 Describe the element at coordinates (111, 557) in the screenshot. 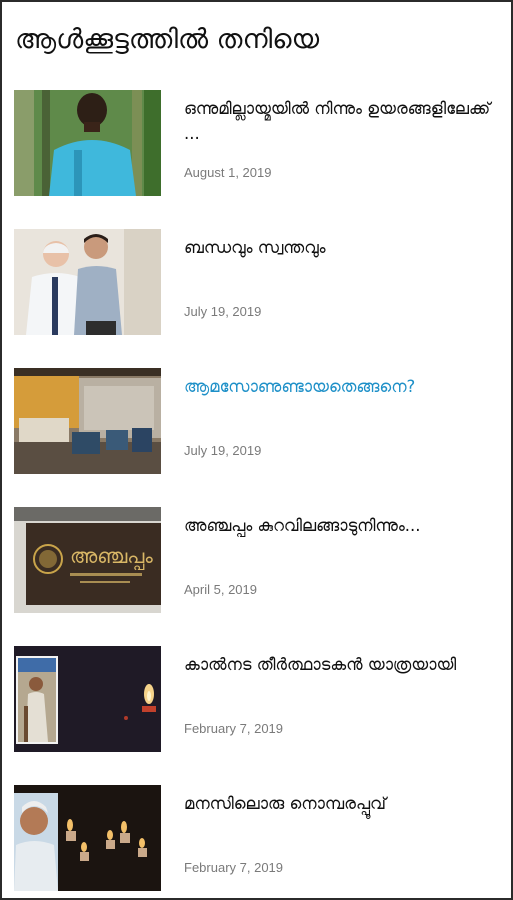

I see `svg-text: അഞ്ചപ്പം` at that location.